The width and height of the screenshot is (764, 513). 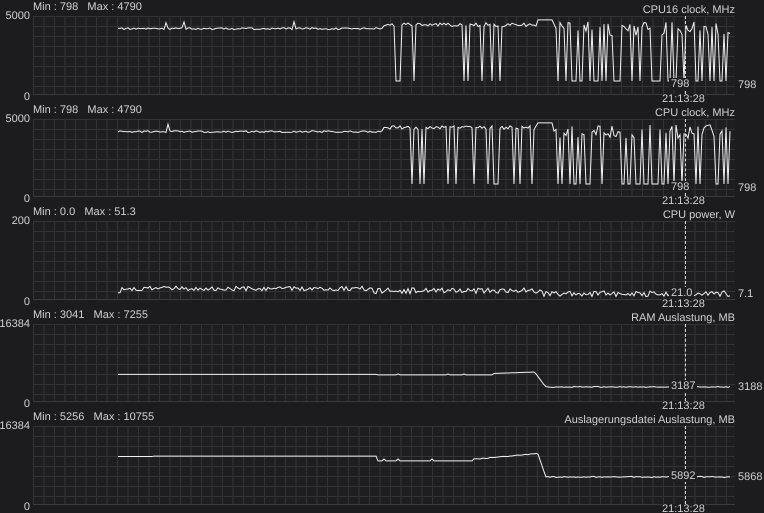 What do you see at coordinates (750, 386) in the screenshot?
I see `current-value: 3188` at bounding box center [750, 386].